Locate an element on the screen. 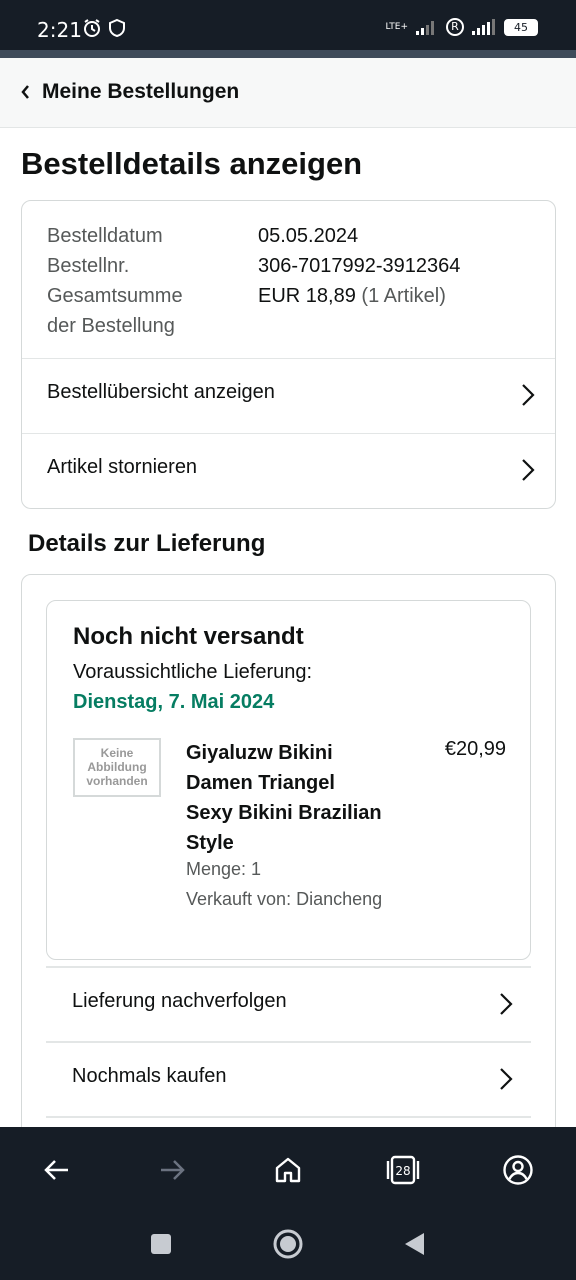  recents-button is located at coordinates (161, 1244).